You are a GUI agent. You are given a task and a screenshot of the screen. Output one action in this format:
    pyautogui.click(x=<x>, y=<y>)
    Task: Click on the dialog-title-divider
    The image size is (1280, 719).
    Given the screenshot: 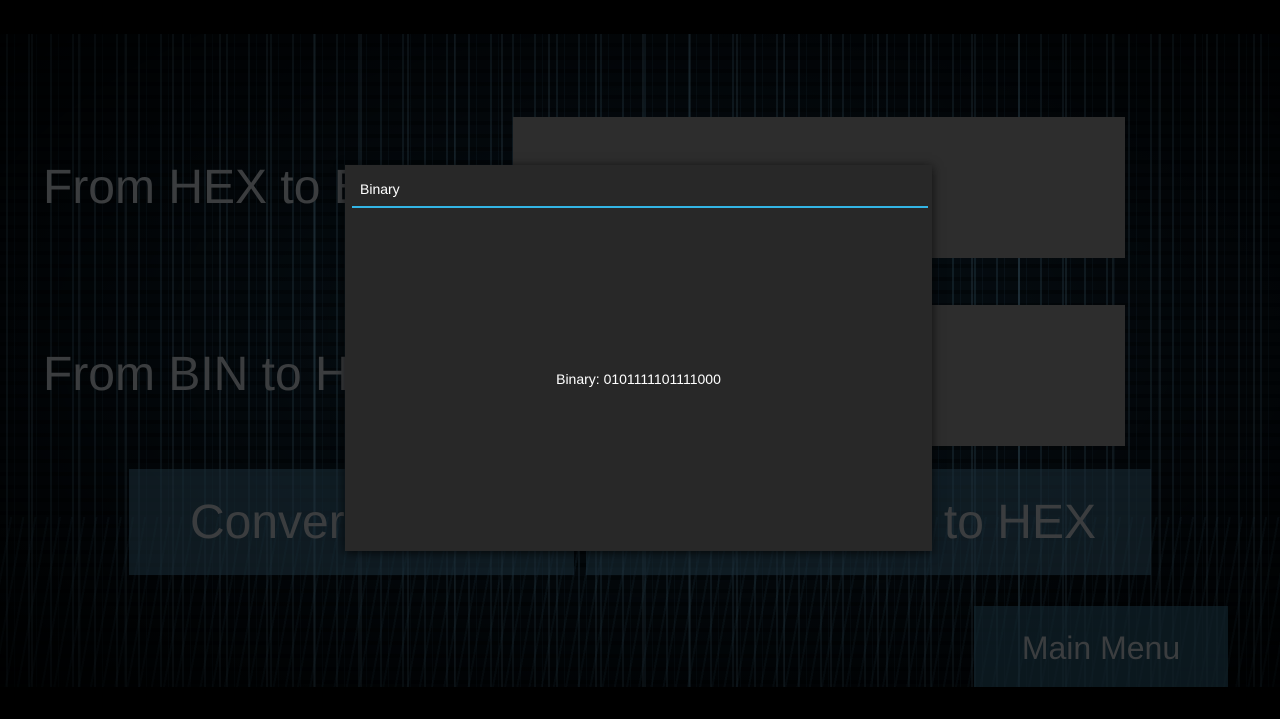 What is the action you would take?
    pyautogui.click(x=640, y=207)
    